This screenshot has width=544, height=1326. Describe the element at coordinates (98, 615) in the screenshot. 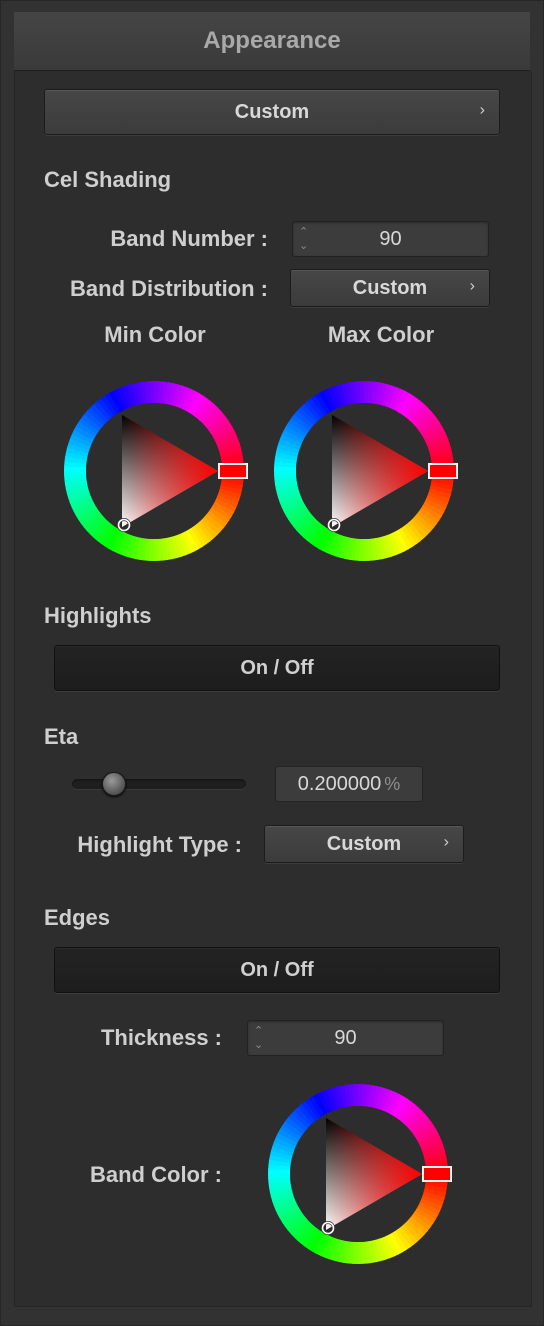

I see `highlights-heading: Highlights` at that location.